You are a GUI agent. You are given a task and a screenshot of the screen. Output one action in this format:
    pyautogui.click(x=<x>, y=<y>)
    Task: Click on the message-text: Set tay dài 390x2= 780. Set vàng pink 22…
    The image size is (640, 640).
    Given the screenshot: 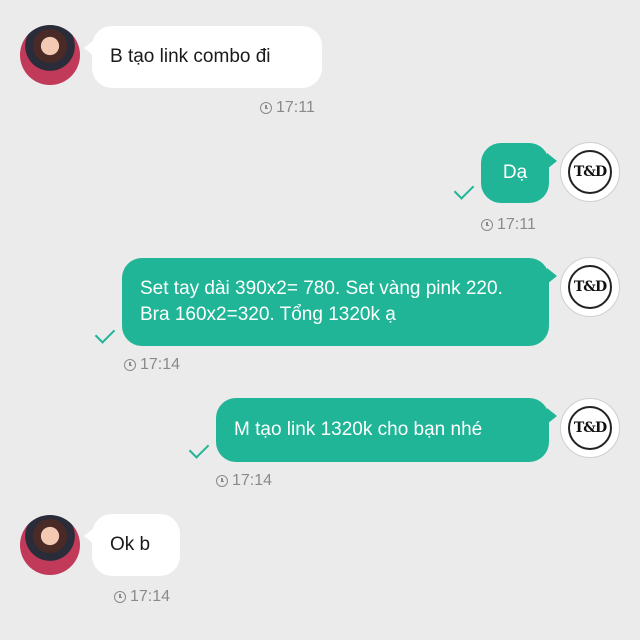 What is the action you would take?
    pyautogui.click(x=321, y=301)
    